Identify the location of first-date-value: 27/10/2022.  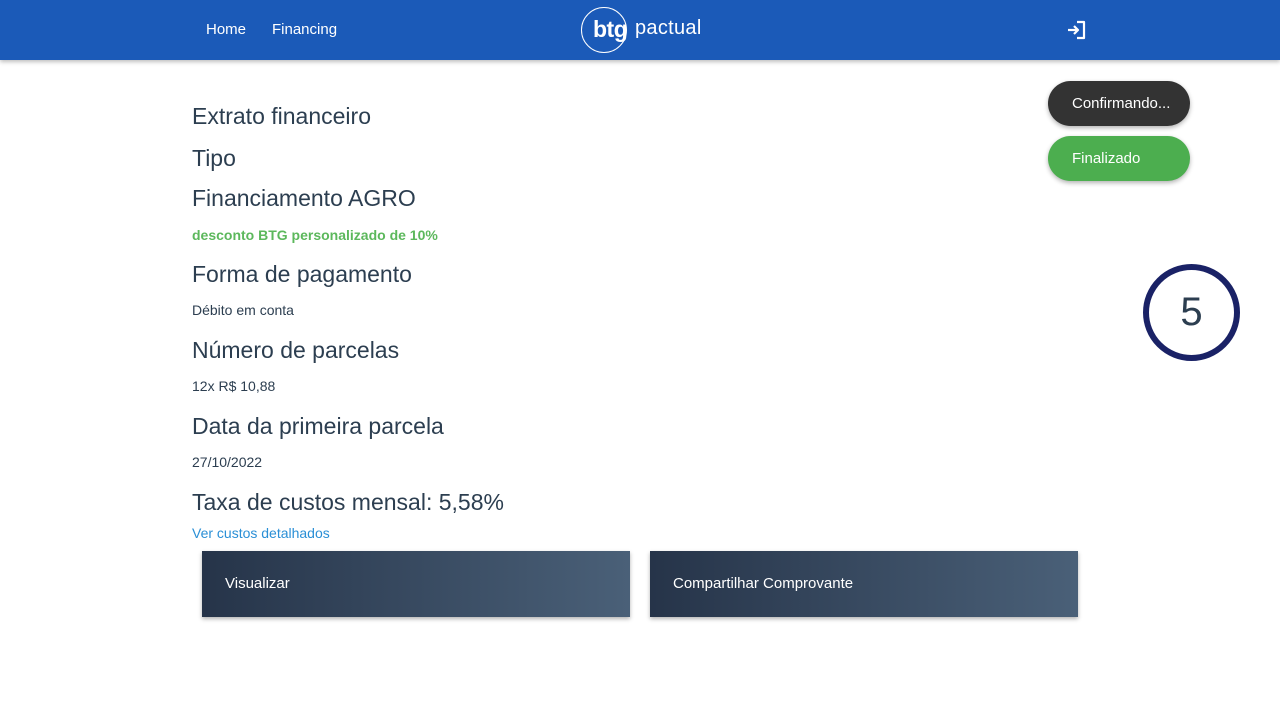
(227, 462).